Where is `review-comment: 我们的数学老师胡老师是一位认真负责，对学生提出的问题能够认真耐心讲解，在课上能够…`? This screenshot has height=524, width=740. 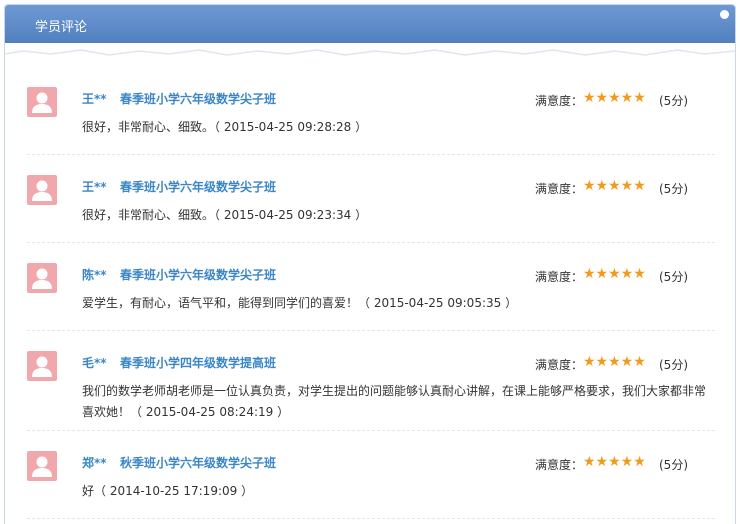
review-comment: 我们的数学老师胡老师是一位认真负责，对学生提出的问题能够认真耐心讲解，在课上能够… is located at coordinates (394, 401).